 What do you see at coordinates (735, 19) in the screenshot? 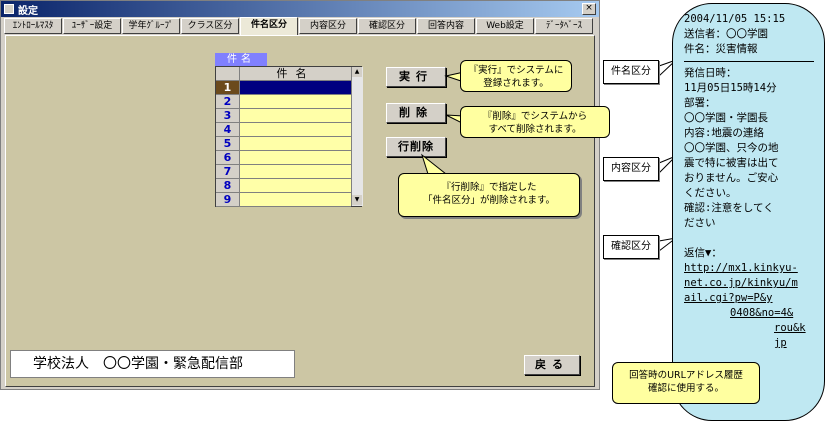
I see `message-datetime: 2004/11/05 15:15` at bounding box center [735, 19].